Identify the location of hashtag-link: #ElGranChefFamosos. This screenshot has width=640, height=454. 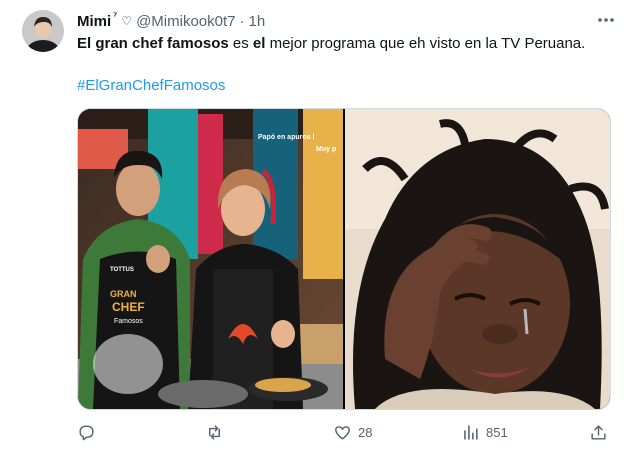
(151, 85).